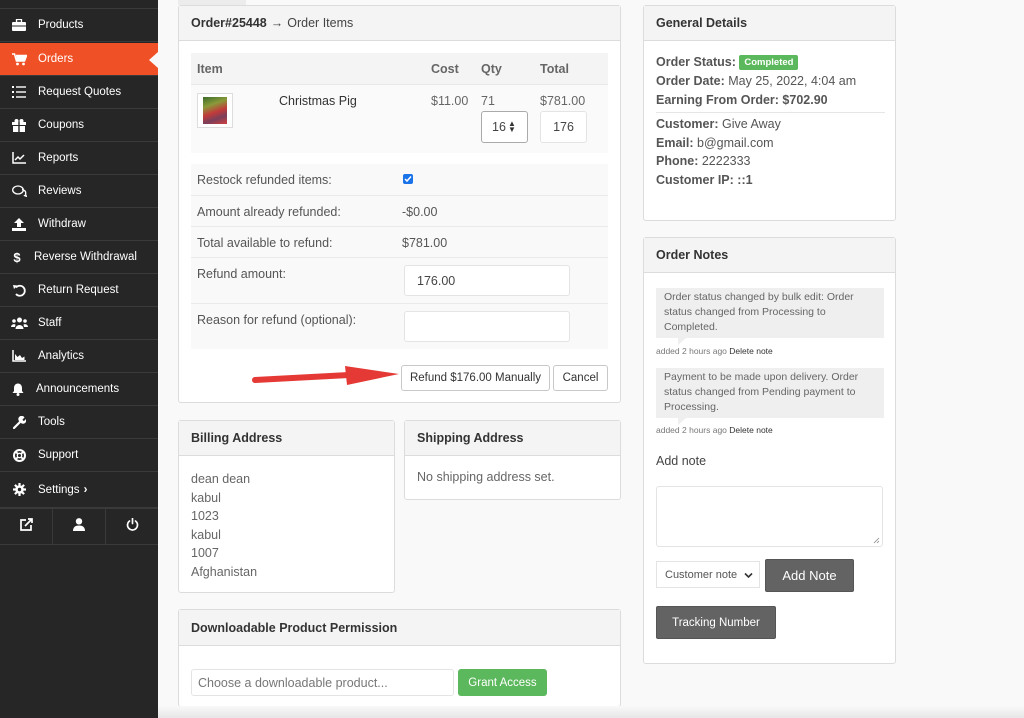 This screenshot has width=1024, height=718. Describe the element at coordinates (408, 179) in the screenshot. I see `restock-checkbox` at that location.